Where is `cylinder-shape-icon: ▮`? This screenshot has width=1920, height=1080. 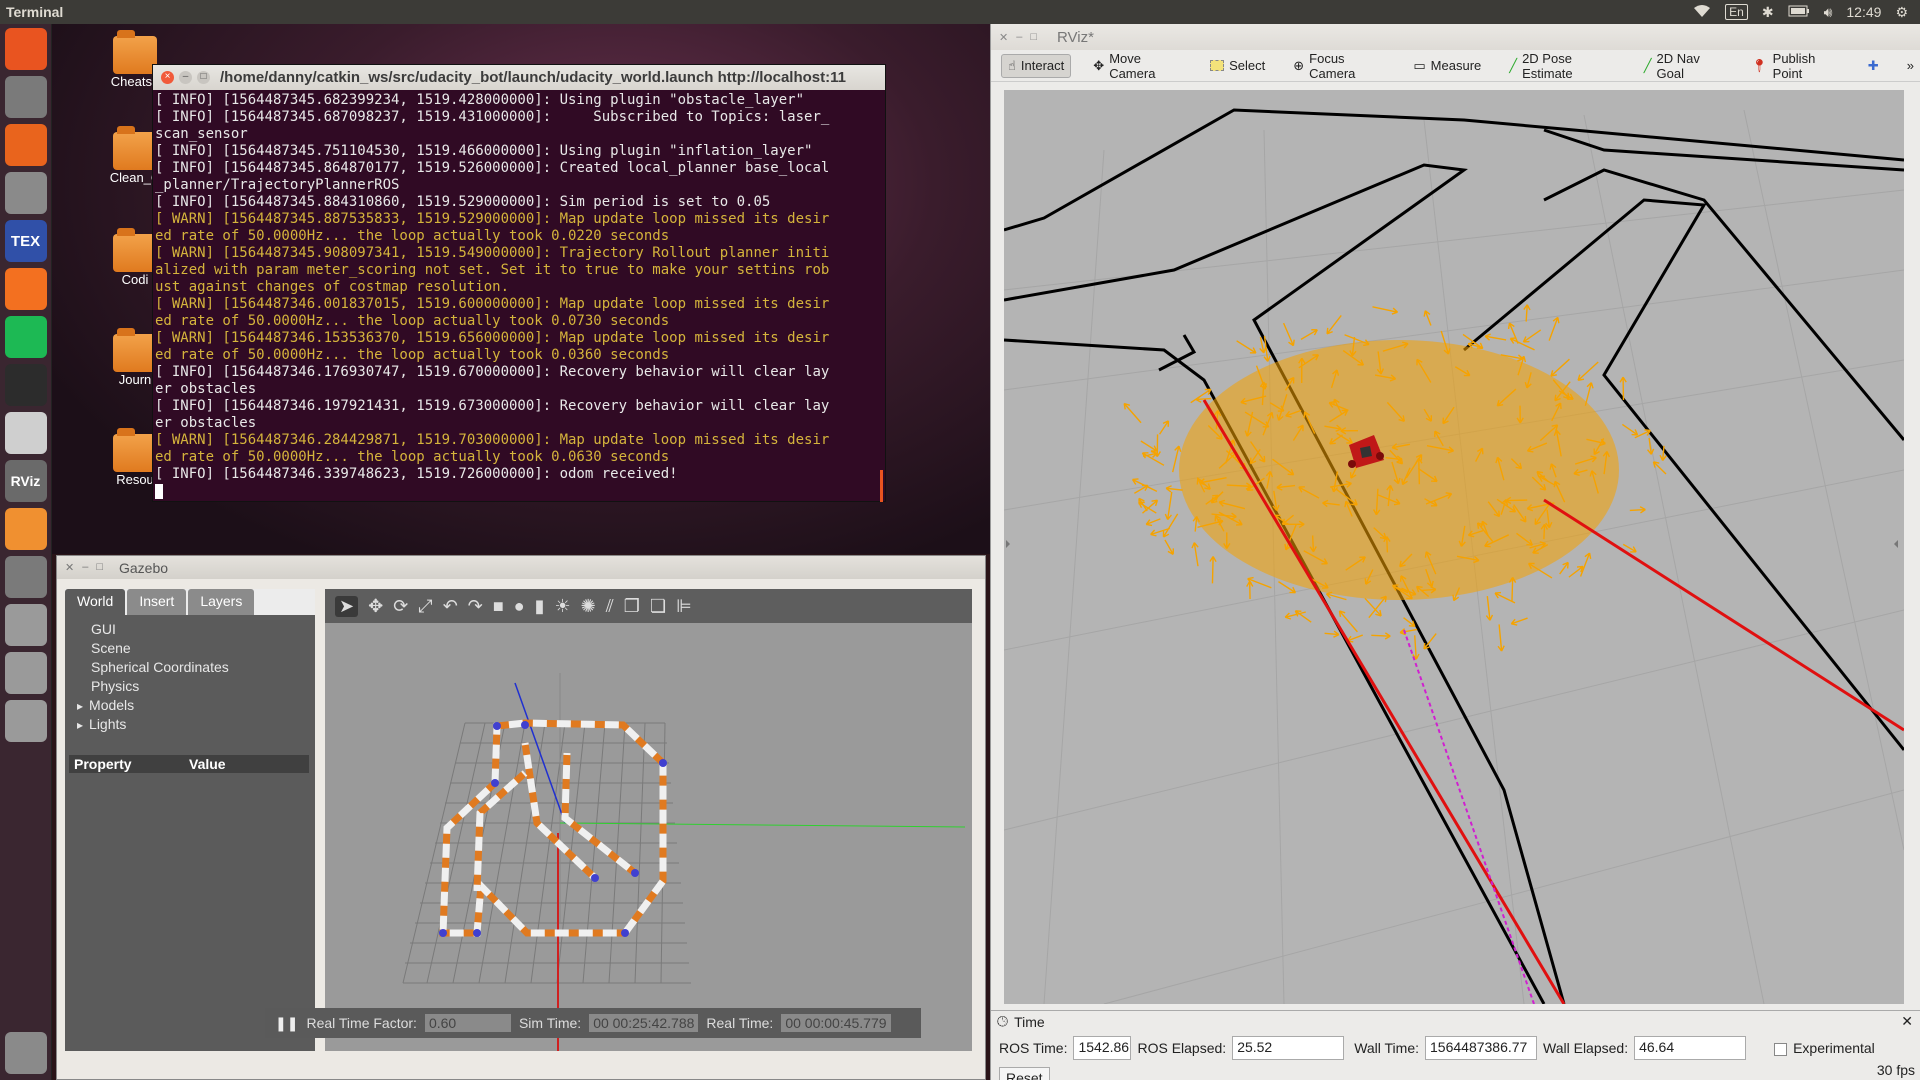
cylinder-shape-icon: ▮ is located at coordinates (540, 606).